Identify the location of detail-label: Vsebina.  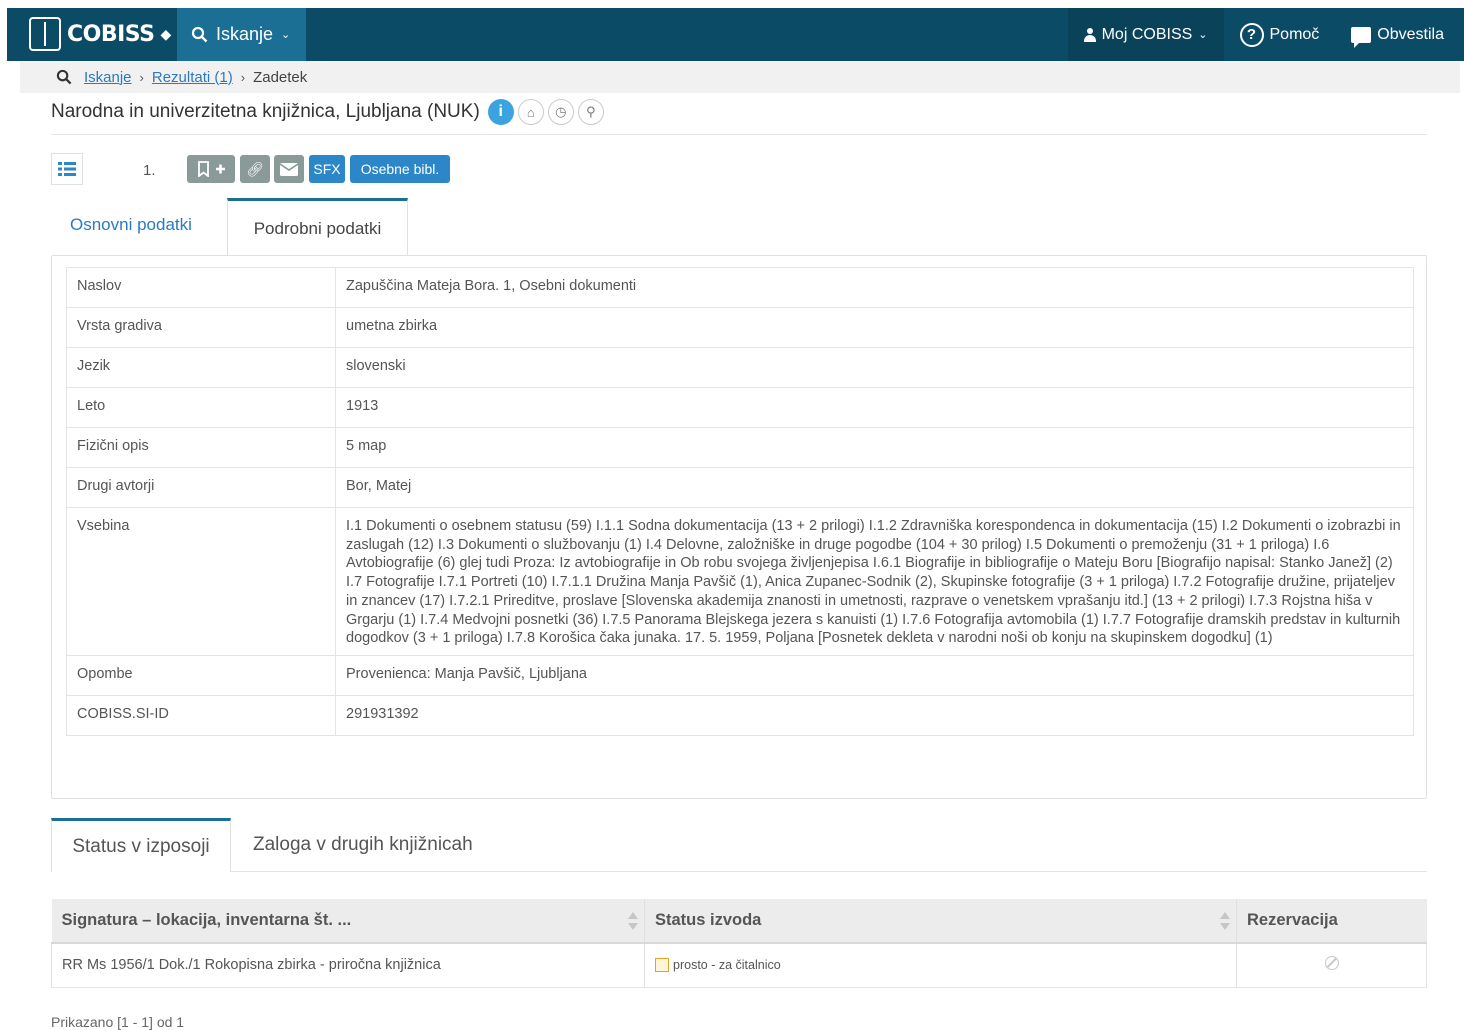
(201, 581).